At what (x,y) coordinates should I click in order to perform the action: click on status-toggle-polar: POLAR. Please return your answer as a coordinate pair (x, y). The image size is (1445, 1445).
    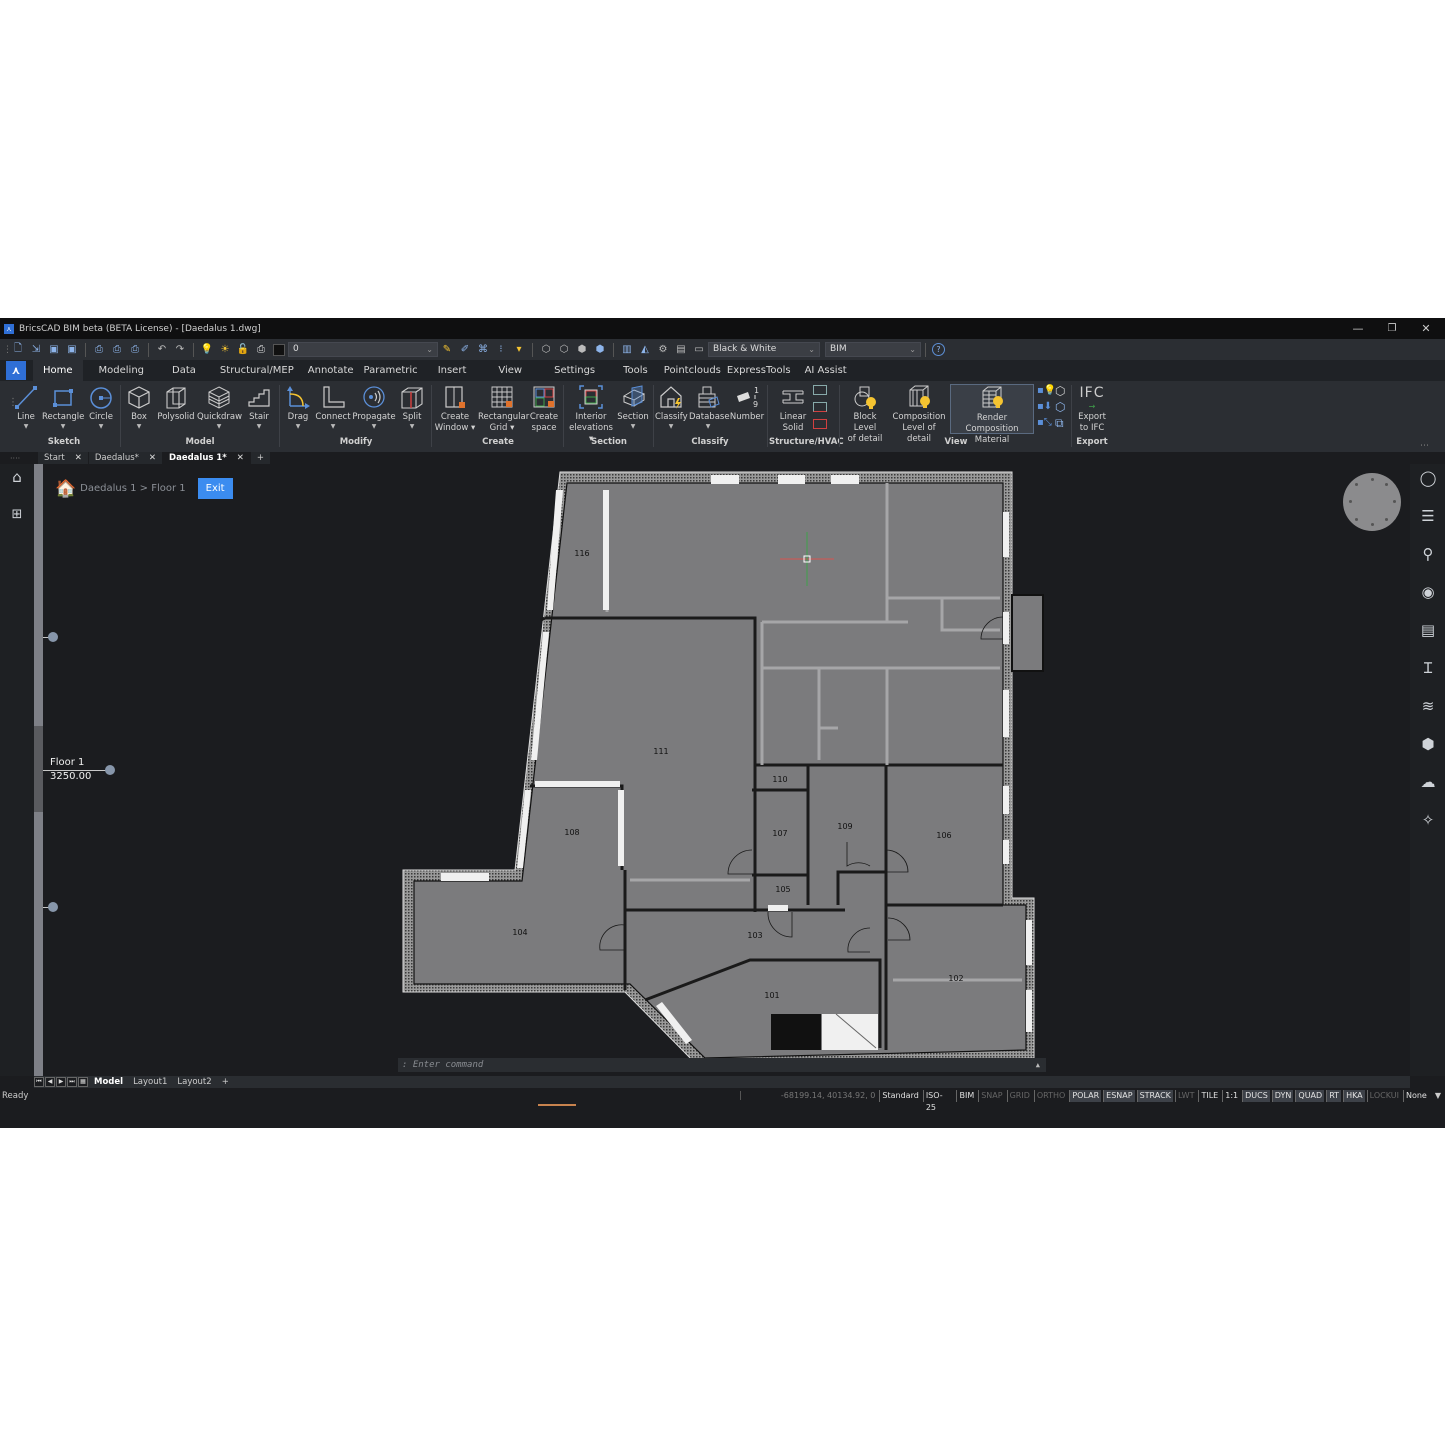
    Looking at the image, I should click on (1085, 1095).